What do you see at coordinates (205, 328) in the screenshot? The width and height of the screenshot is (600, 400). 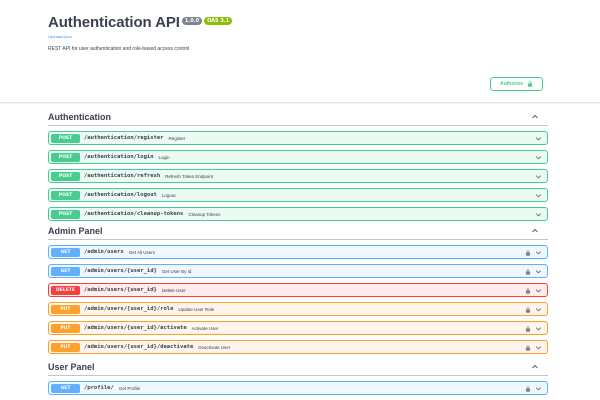 I see `operation-summary: Activate User` at bounding box center [205, 328].